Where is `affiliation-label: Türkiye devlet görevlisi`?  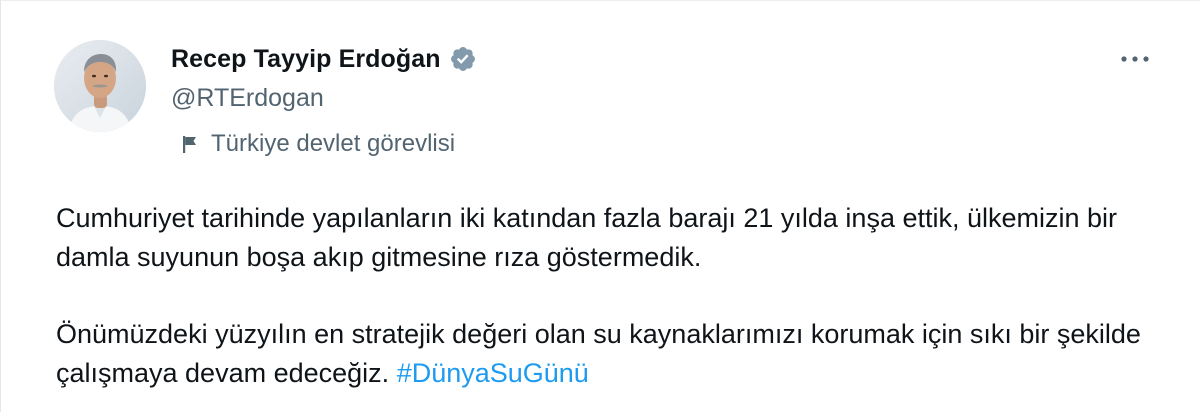 affiliation-label: Türkiye devlet görevlisi is located at coordinates (317, 144).